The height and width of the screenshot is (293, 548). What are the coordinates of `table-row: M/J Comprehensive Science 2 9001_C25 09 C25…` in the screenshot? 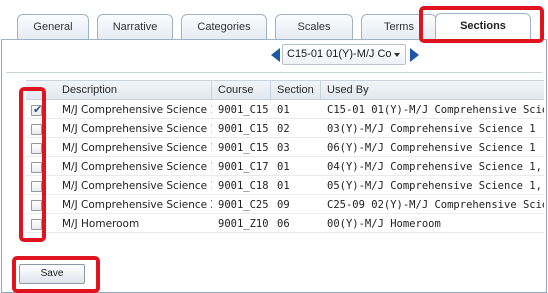 It's located at (285, 205).